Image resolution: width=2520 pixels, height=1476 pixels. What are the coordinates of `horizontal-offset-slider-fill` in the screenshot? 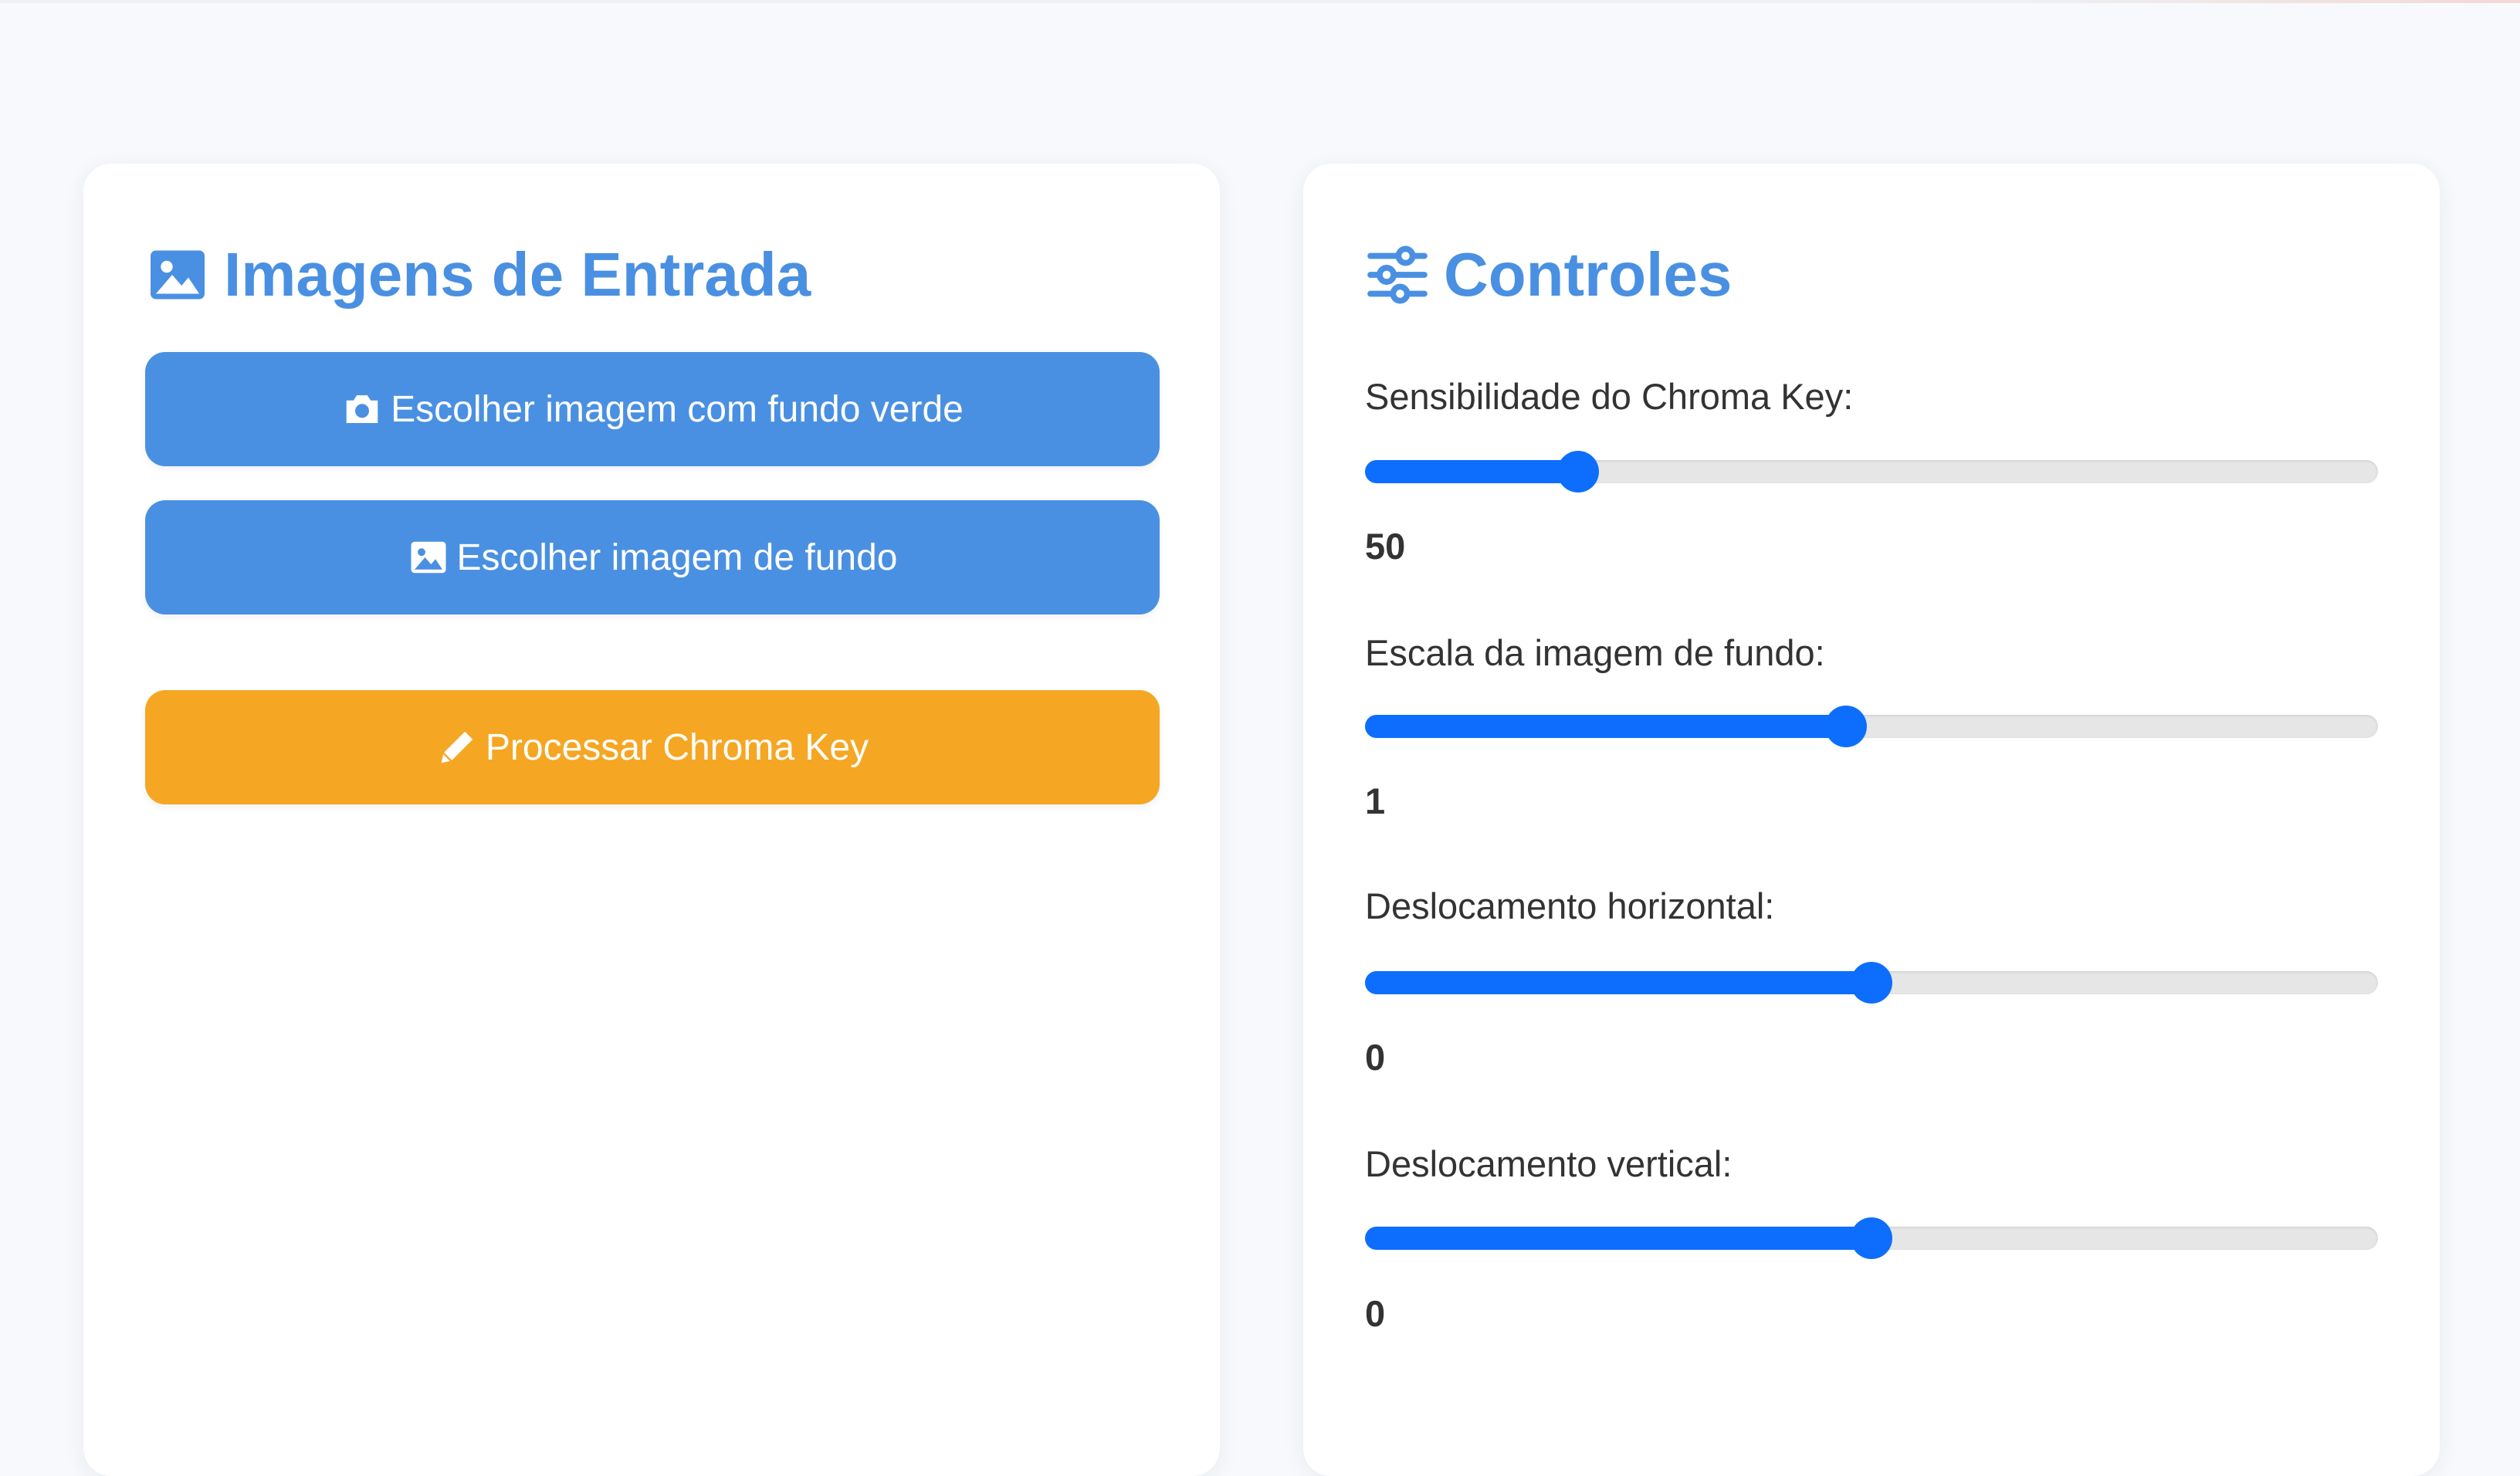 It's located at (1618, 982).